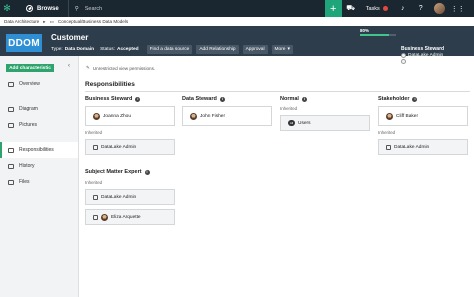 This screenshot has width=474, height=297. What do you see at coordinates (227, 116) in the screenshot?
I see `responsibility-card: John Fisher` at bounding box center [227, 116].